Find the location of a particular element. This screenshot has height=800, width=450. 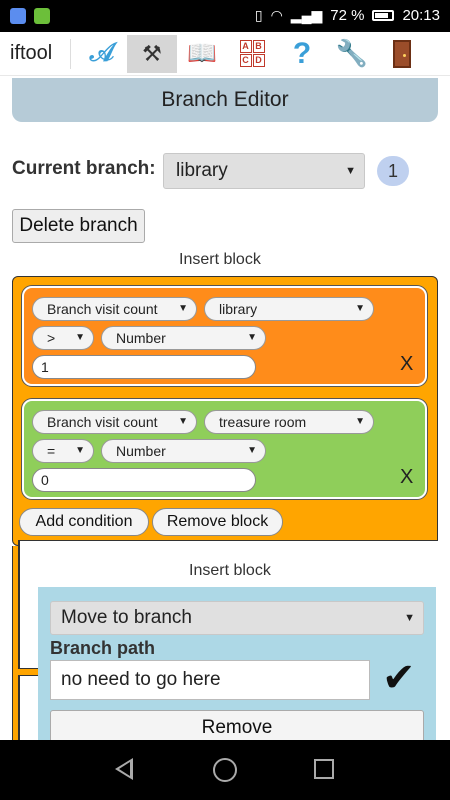

condition-target-select: library ▼ is located at coordinates (289, 309).